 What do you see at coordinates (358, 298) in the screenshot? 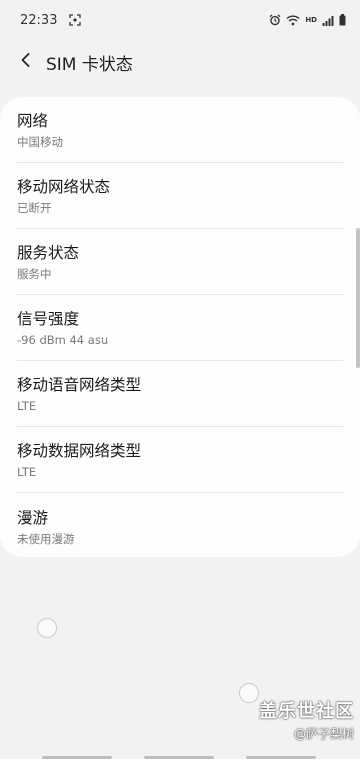
I see `scrollbar` at bounding box center [358, 298].